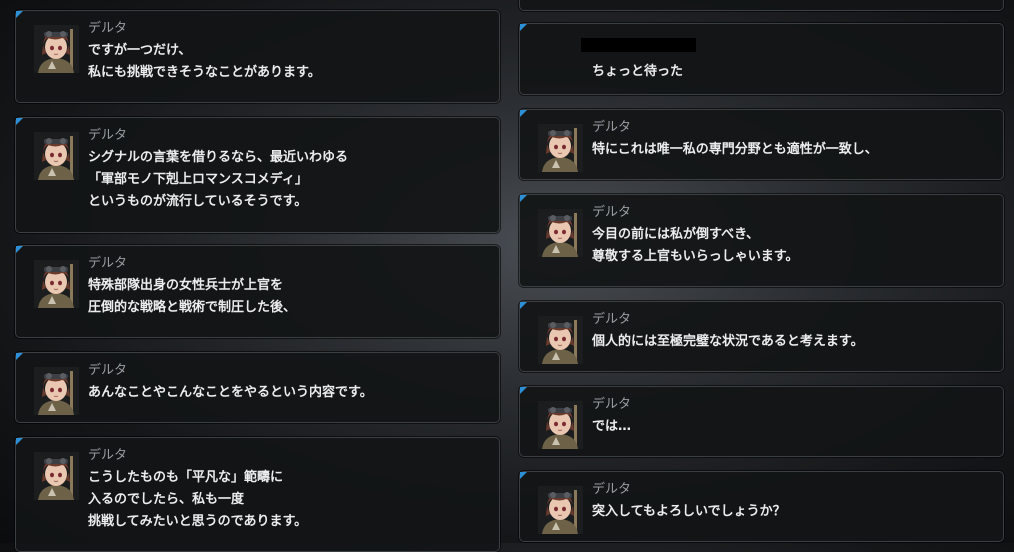 This screenshot has height=552, width=1014. Describe the element at coordinates (638, 71) in the screenshot. I see `message-line: ちょっと待った` at that location.